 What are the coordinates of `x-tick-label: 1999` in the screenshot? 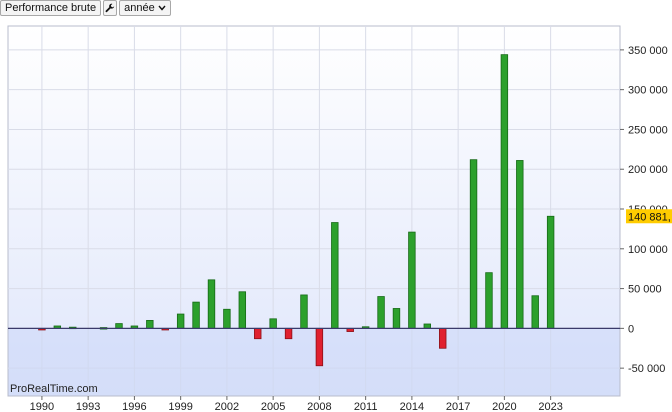 It's located at (180, 406).